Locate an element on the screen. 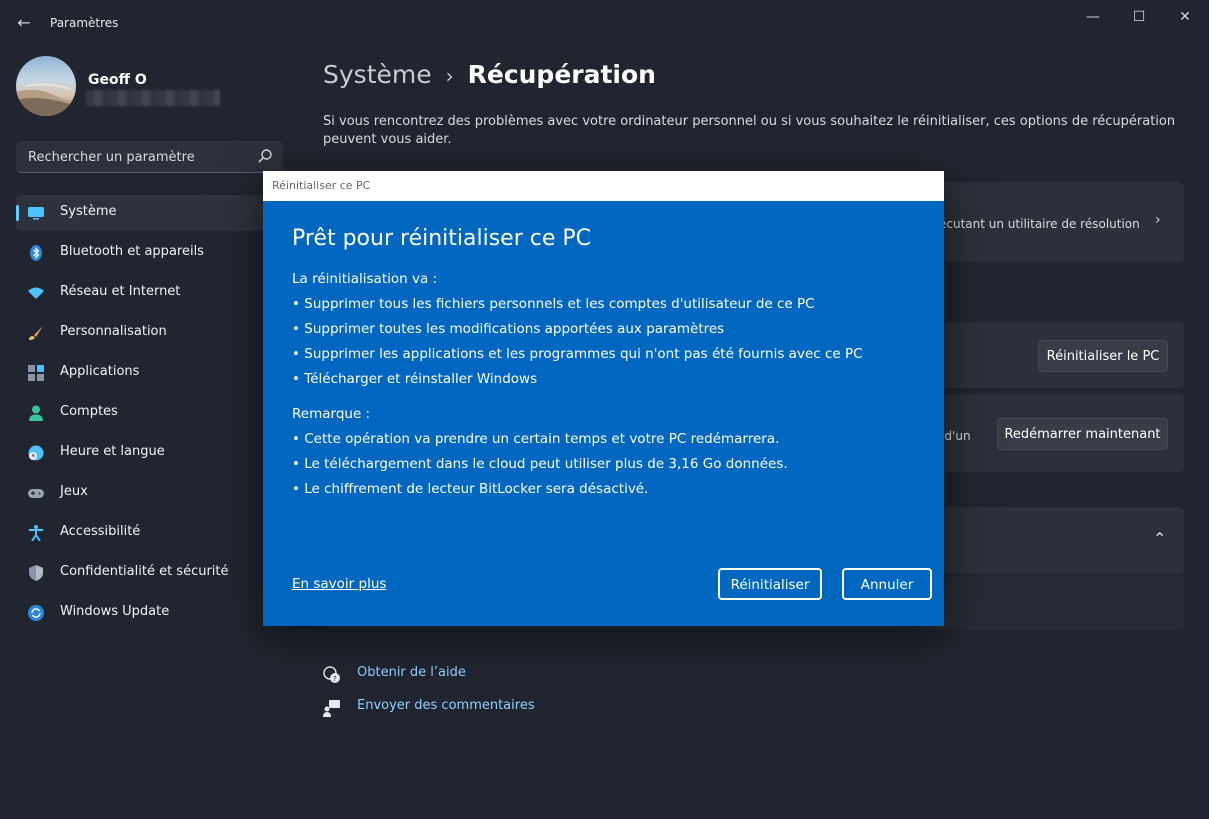 The image size is (1209, 819). sidebar-item-personalization: Personnalisation is located at coordinates (149, 333).